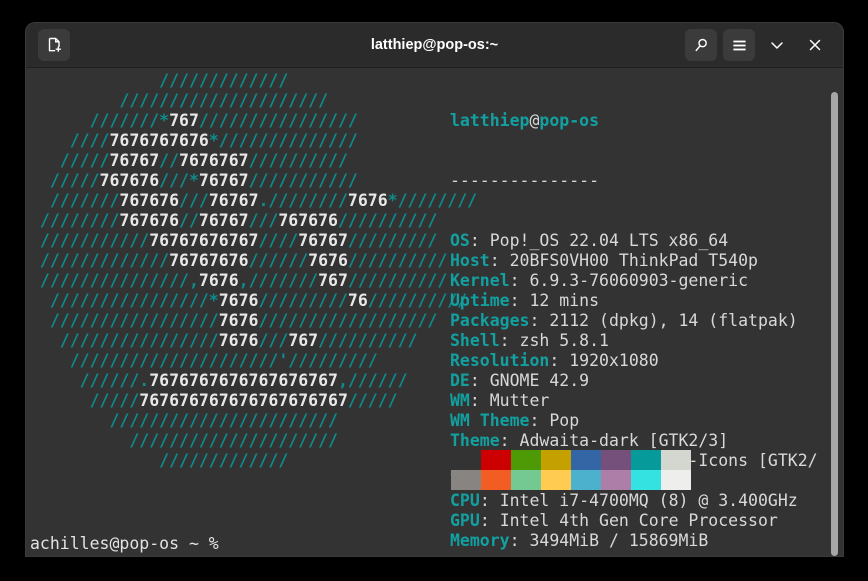 Image resolution: width=868 pixels, height=581 pixels. I want to click on neofetch-field: Memory: 3494MiB / 15869MiB, so click(634, 541).